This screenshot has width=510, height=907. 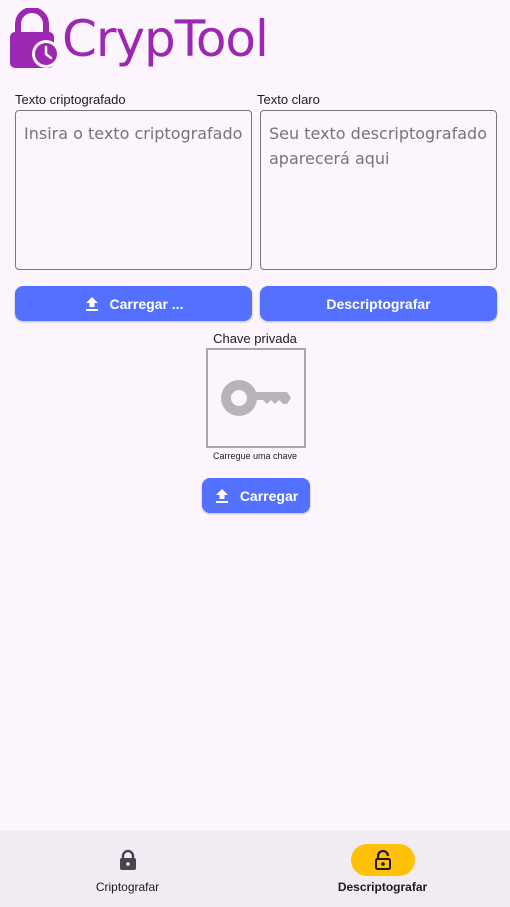 I want to click on decrypt-button: Descriptografar, so click(x=378, y=303).